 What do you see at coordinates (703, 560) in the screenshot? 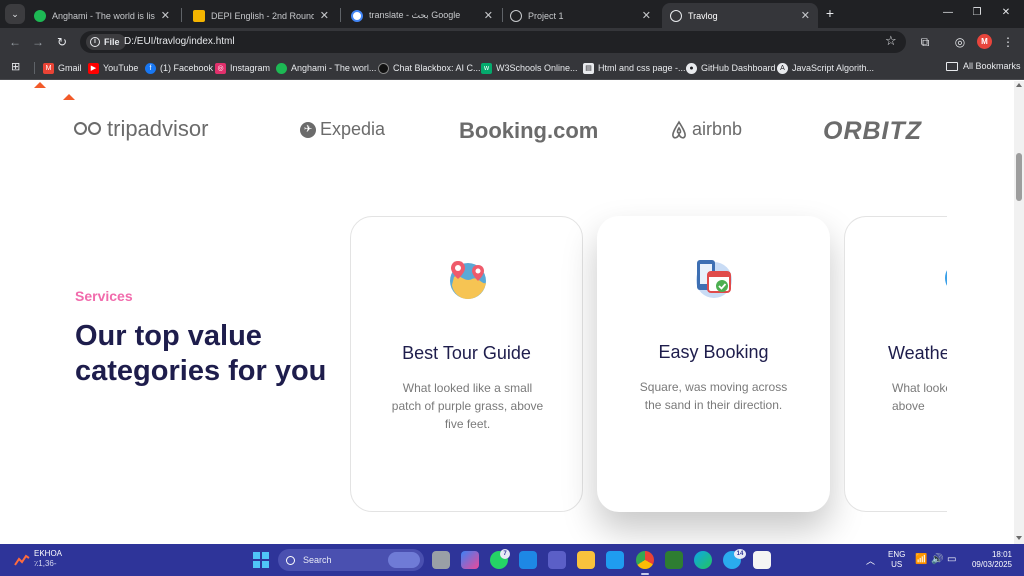
I see `edge-icon` at bounding box center [703, 560].